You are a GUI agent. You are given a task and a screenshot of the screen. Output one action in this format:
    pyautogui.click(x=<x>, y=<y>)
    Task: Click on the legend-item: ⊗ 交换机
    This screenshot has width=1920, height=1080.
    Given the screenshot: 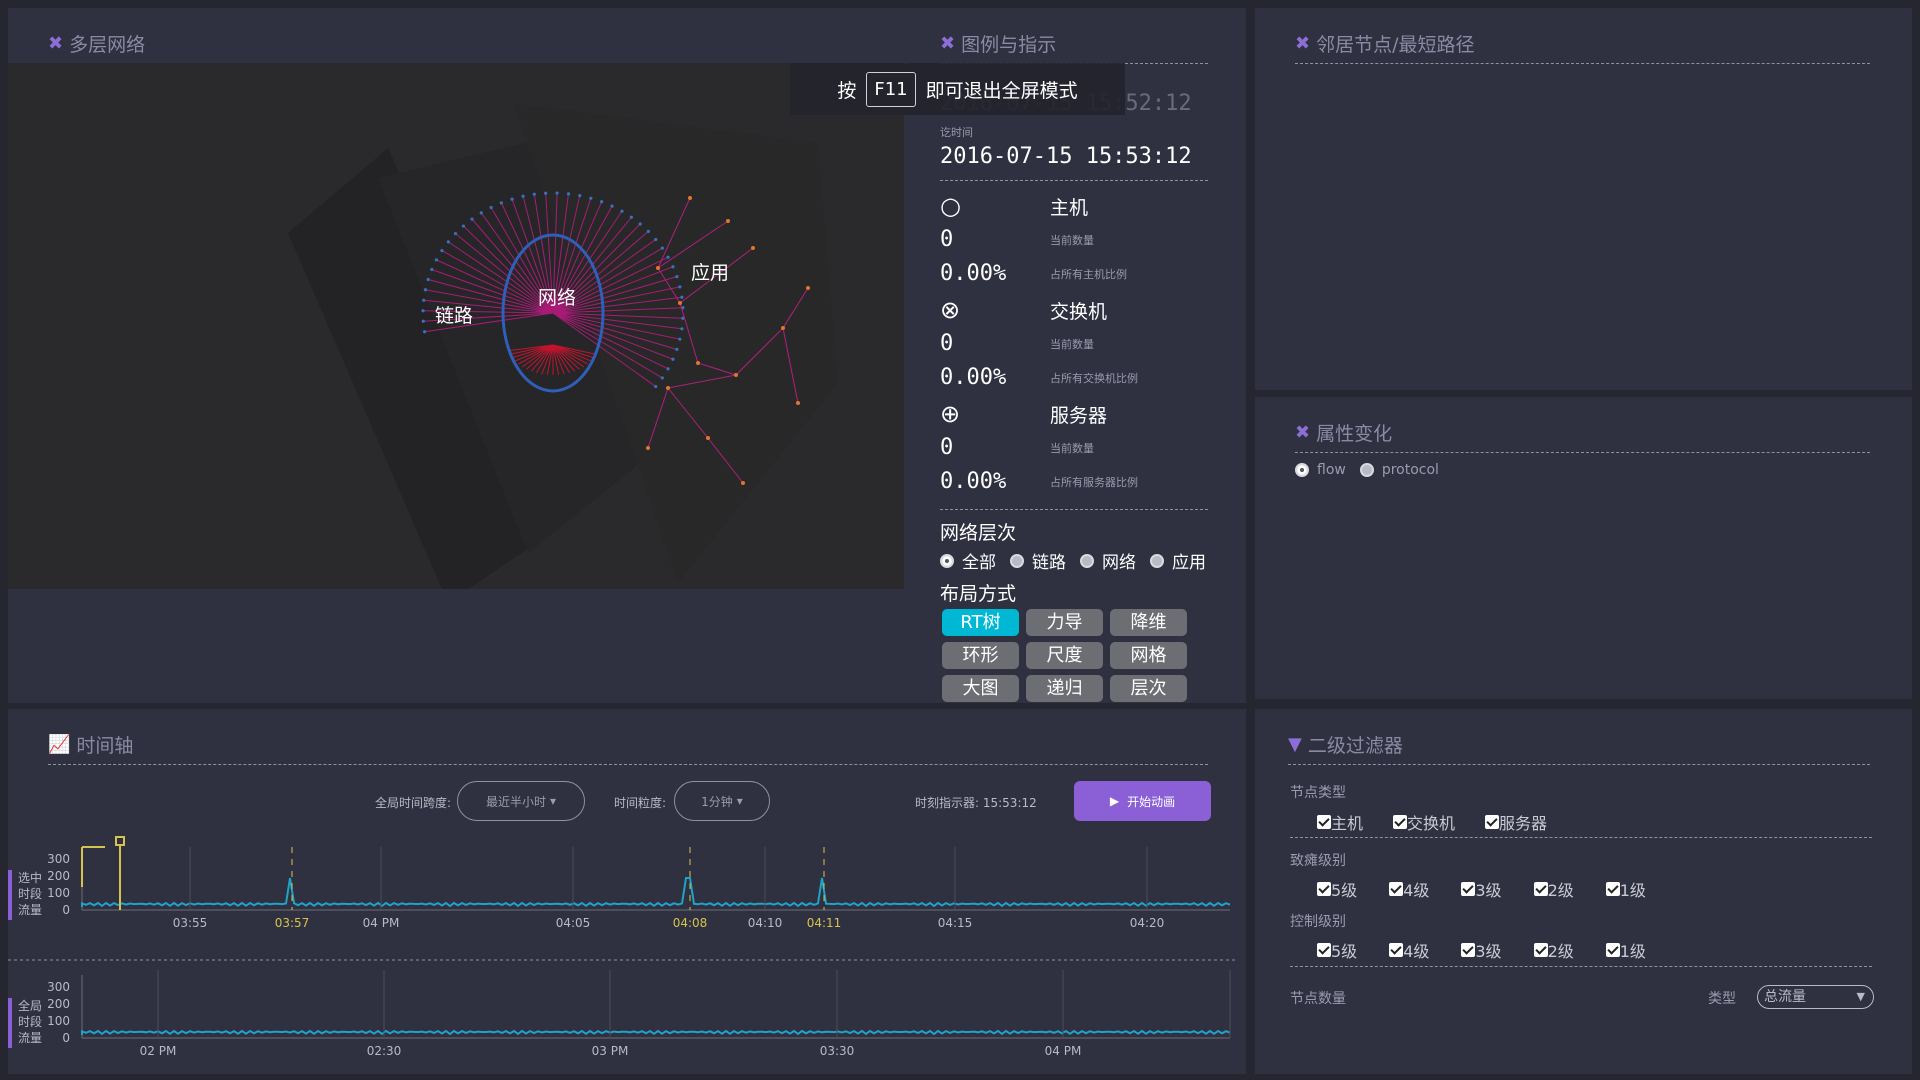 What is the action you would take?
    pyautogui.click(x=1023, y=310)
    